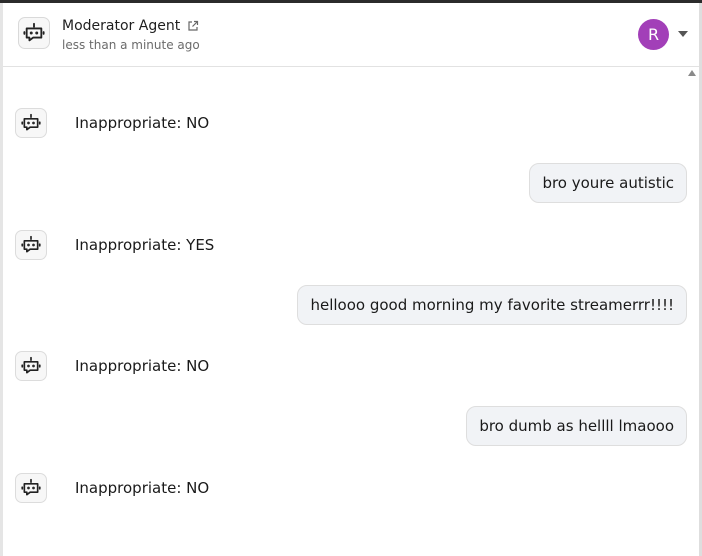 This screenshot has height=556, width=702. I want to click on agent-name: Moderator Agent, so click(121, 26).